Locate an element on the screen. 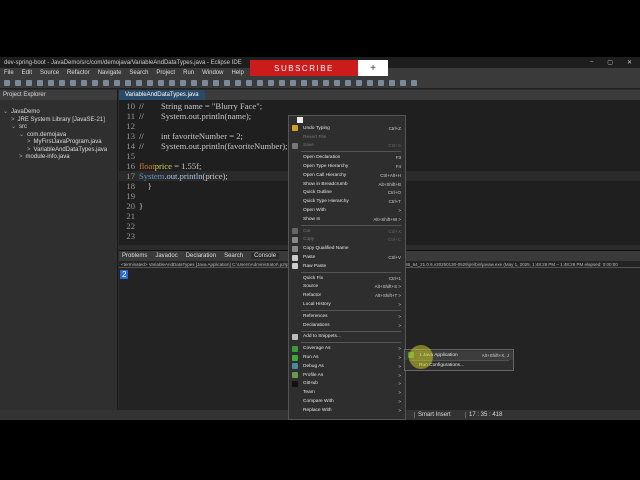 Image resolution: width=640 pixels, height=480 pixels. menu-item-quick-fix: Quick Fix Ctrl+1 is located at coordinates (347, 278).